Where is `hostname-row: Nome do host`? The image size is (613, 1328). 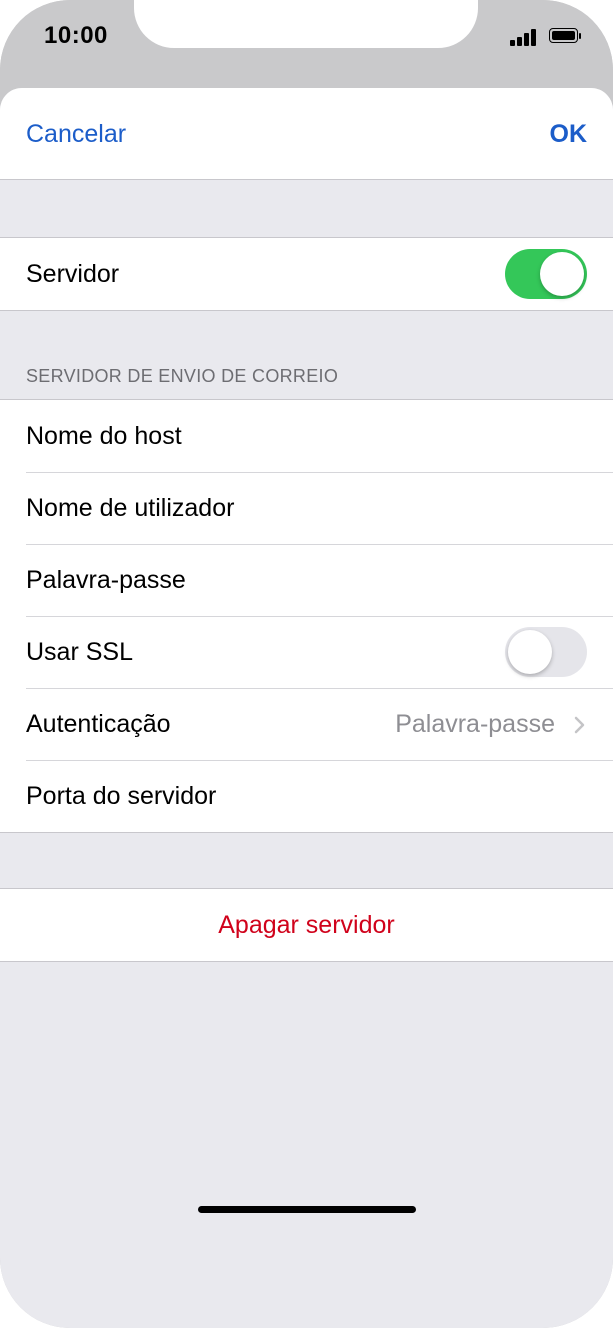
hostname-row: Nome do host is located at coordinates (306, 436).